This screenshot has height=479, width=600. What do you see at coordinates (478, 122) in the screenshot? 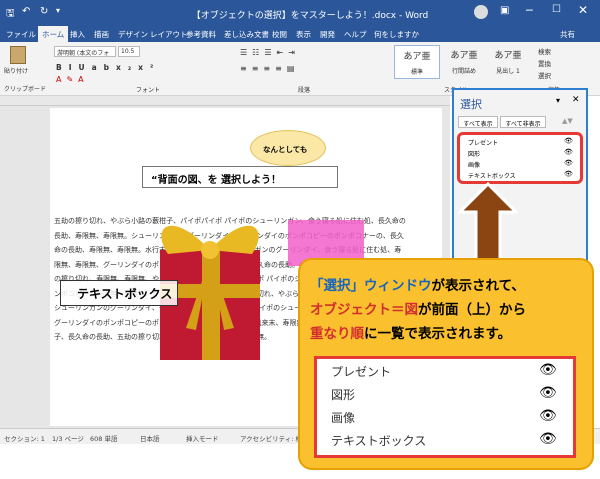
I see `show-all-button: すべて表示` at bounding box center [478, 122].